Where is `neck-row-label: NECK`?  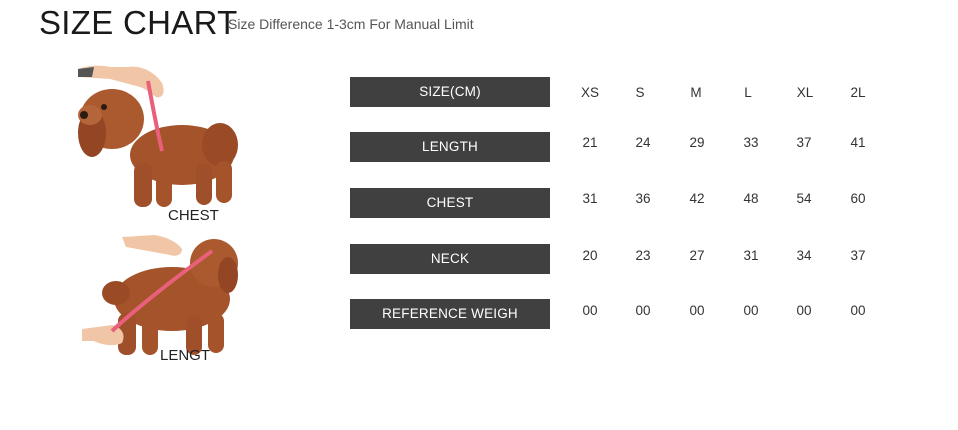
neck-row-label: NECK is located at coordinates (450, 259).